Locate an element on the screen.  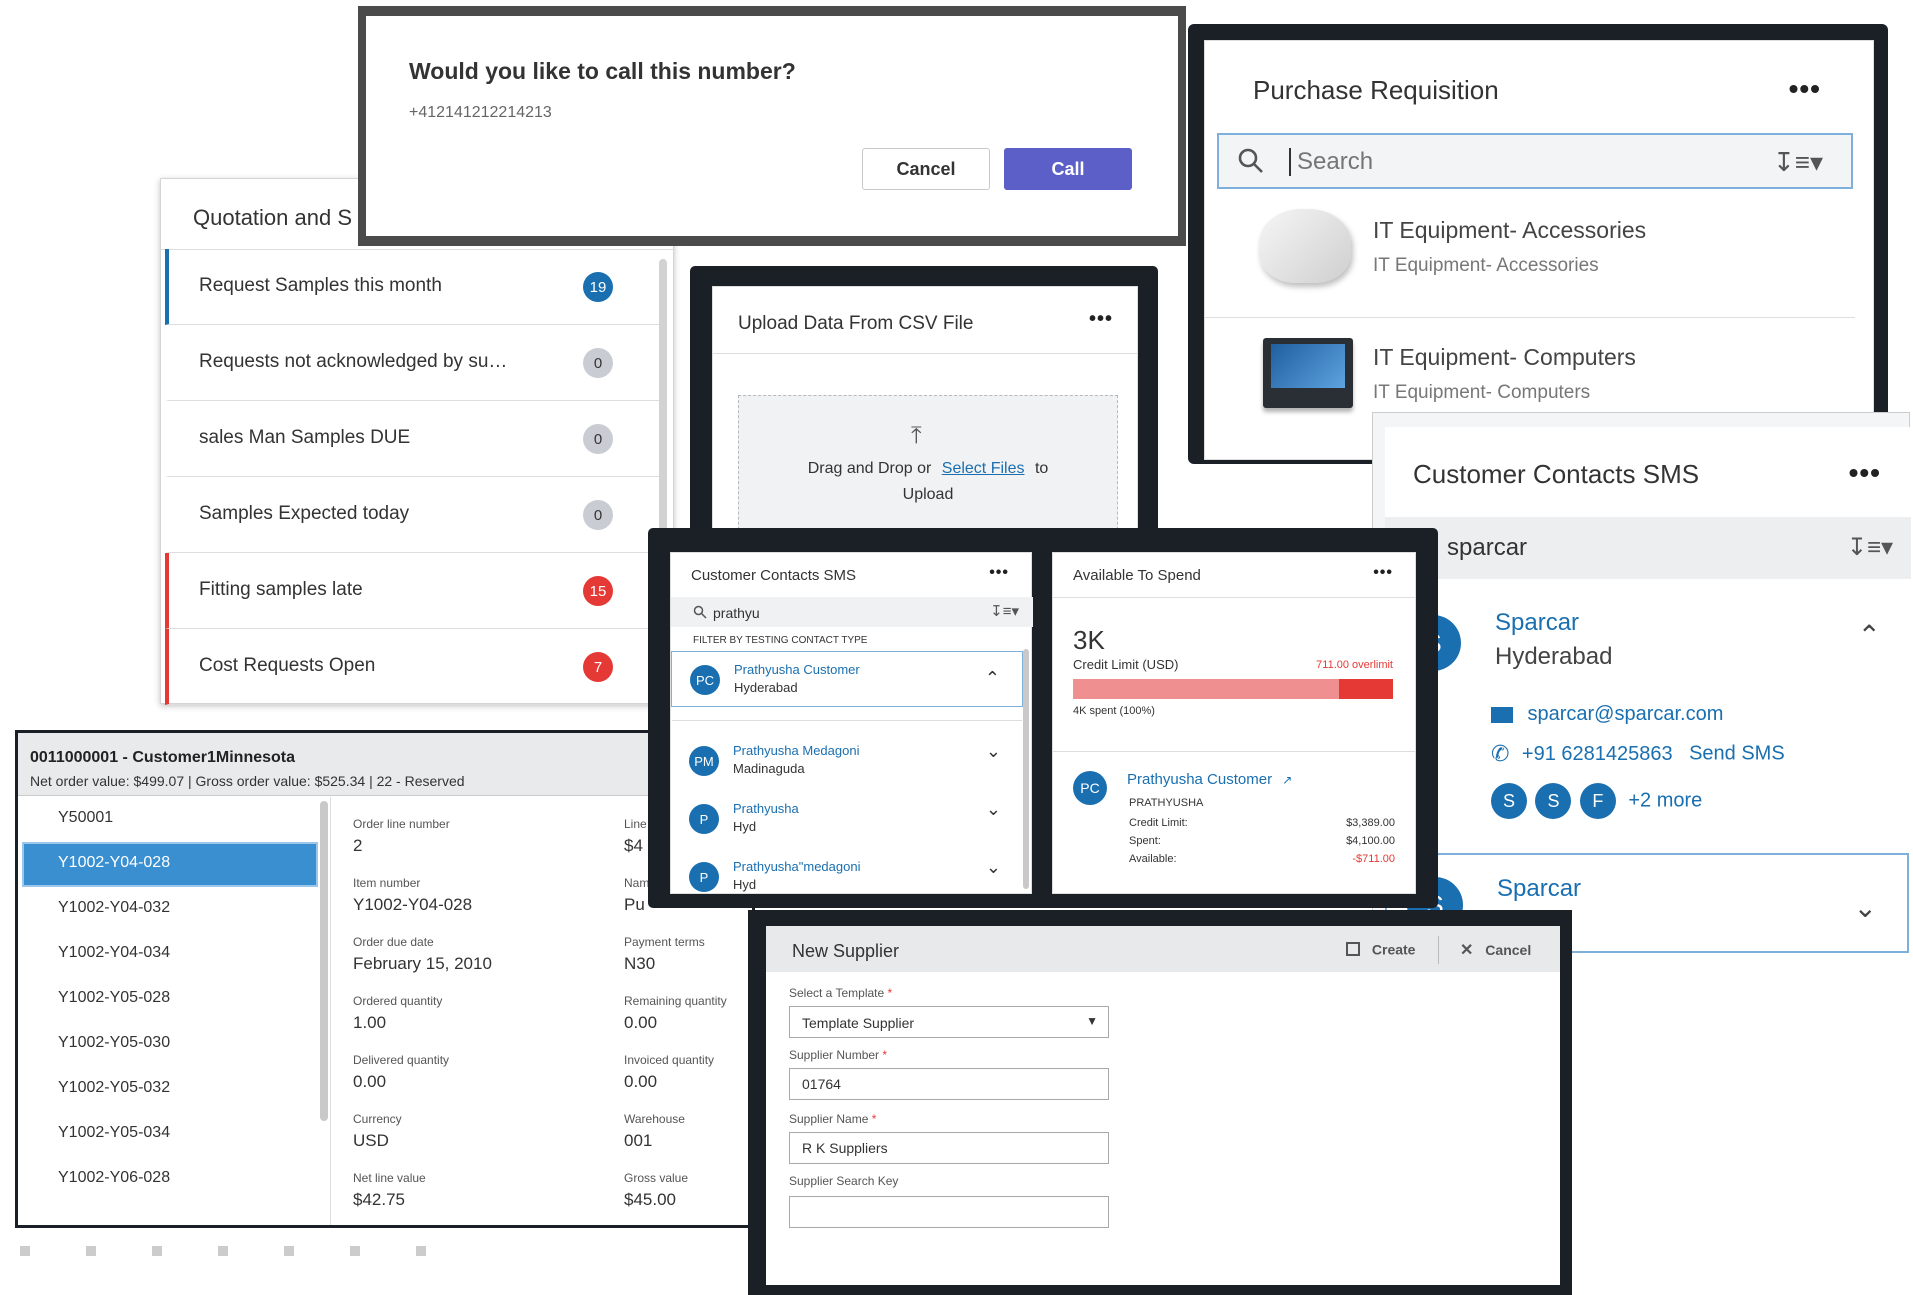
call-button: Call is located at coordinates (1068, 169).